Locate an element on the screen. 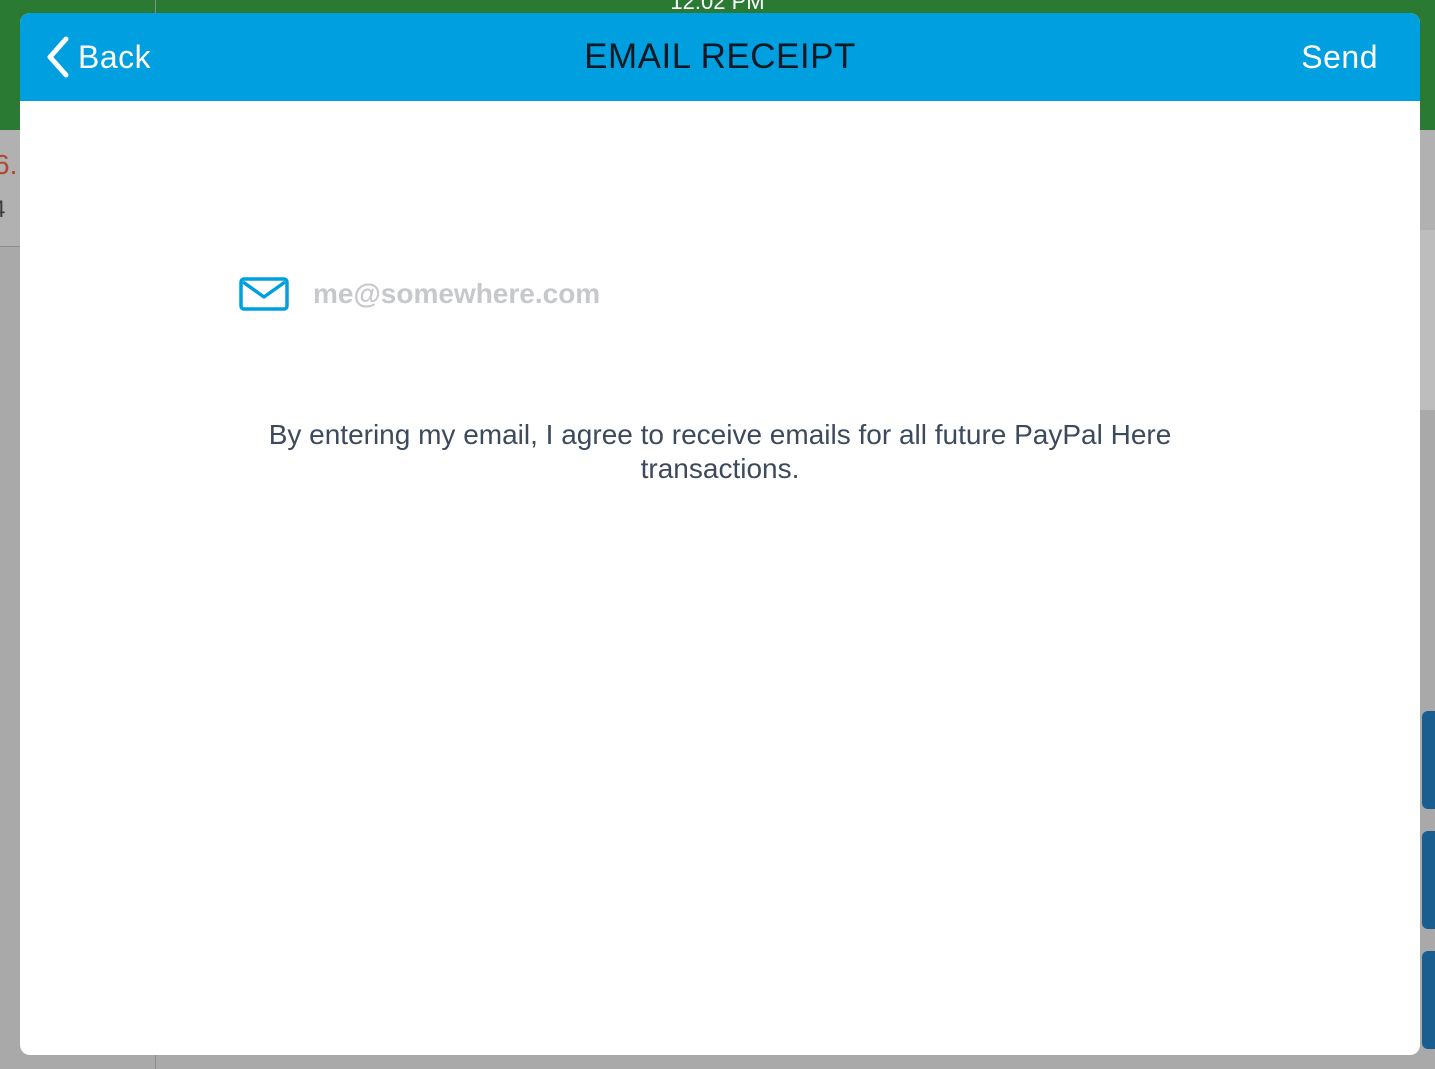 The height and width of the screenshot is (1069, 1435). chevron-left-icon is located at coordinates (57, 57).